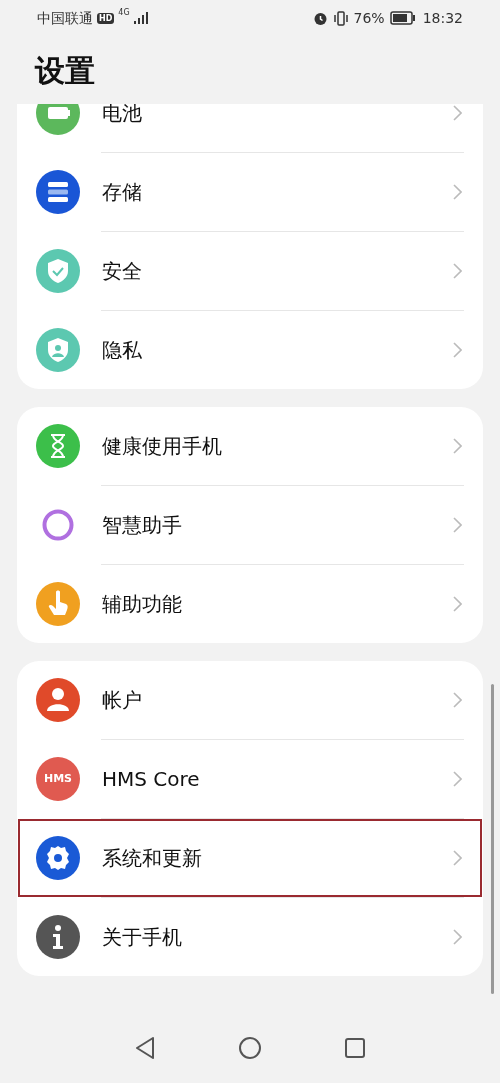 This screenshot has height=1083, width=500. I want to click on signal-icon, so click(140, 18).